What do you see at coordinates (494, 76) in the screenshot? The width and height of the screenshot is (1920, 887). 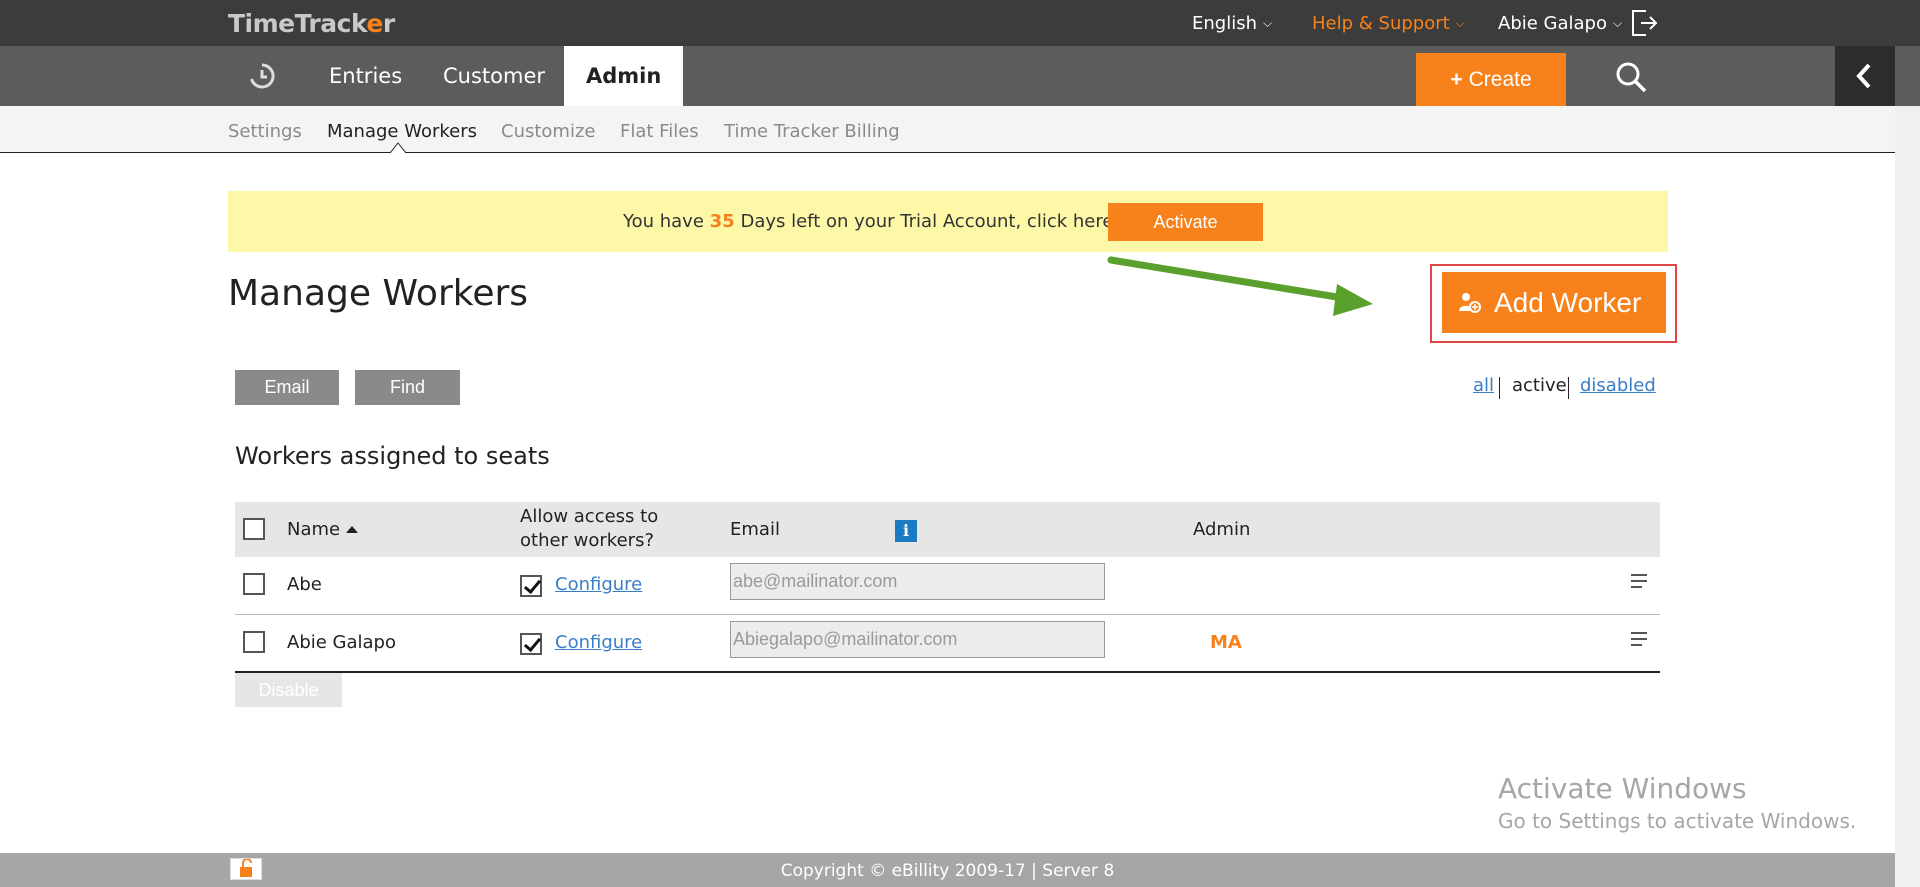 I see `nav-customer: Customer` at bounding box center [494, 76].